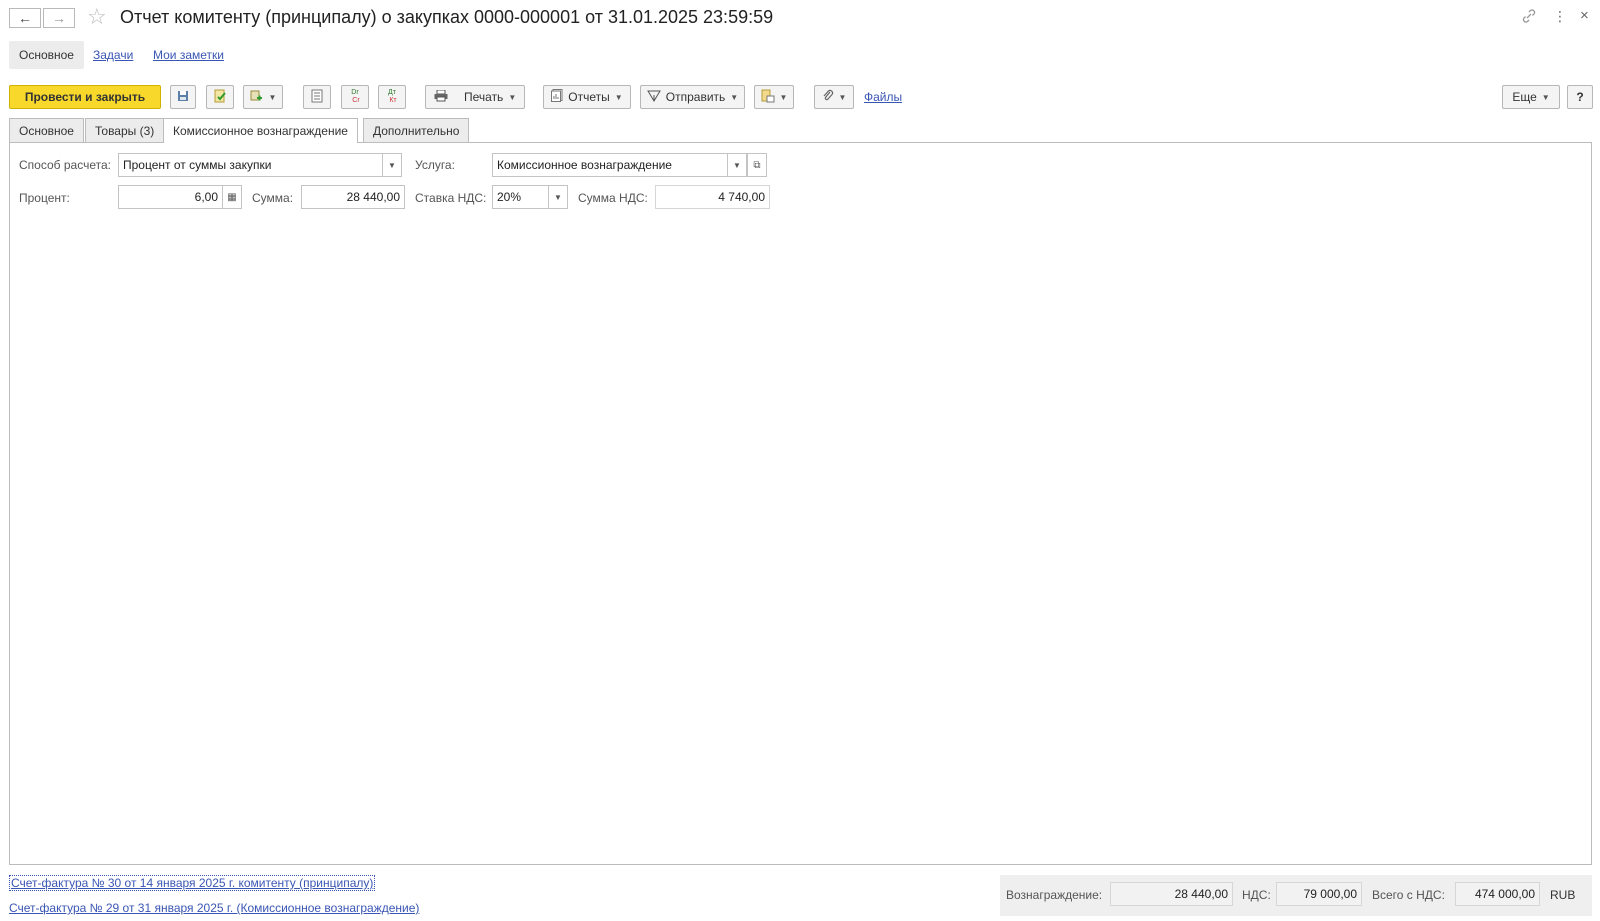  I want to click on help-button: ?, so click(1580, 97).